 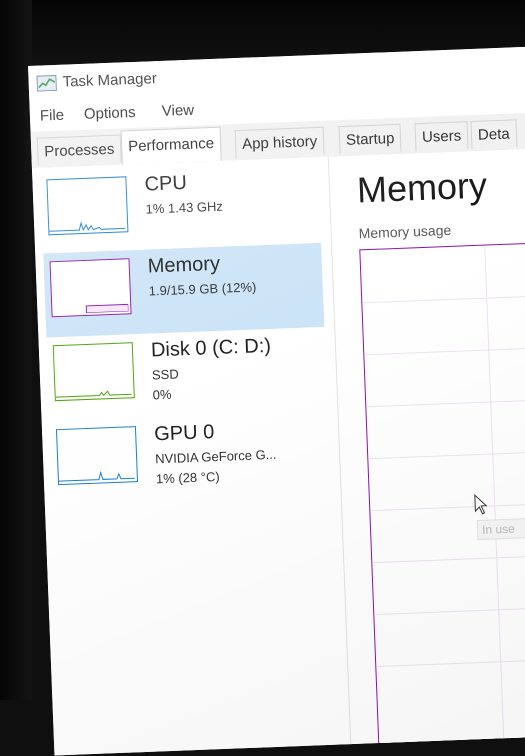 What do you see at coordinates (97, 456) in the screenshot?
I see `gpu-thumbnail-graph` at bounding box center [97, 456].